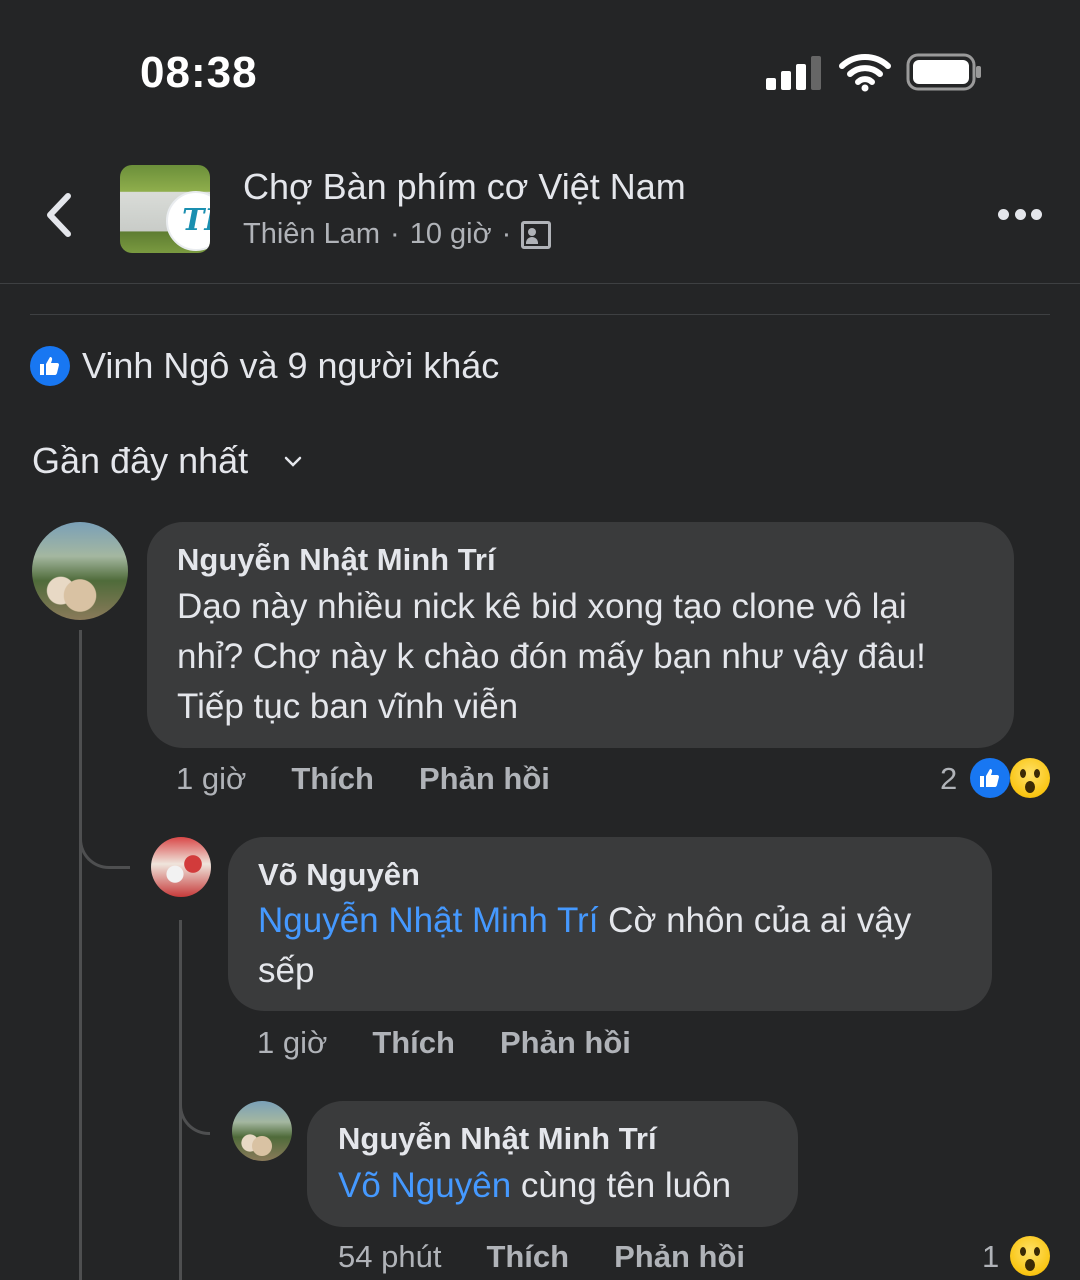 This screenshot has width=1080, height=1280. I want to click on post-author: Thiên Lam, so click(311, 234).